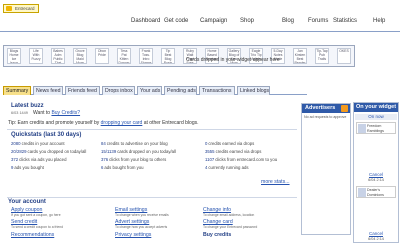 Image resolution: width=400 pixels, height=243 pixels. I want to click on stat-value: 3555, so click(210, 151).